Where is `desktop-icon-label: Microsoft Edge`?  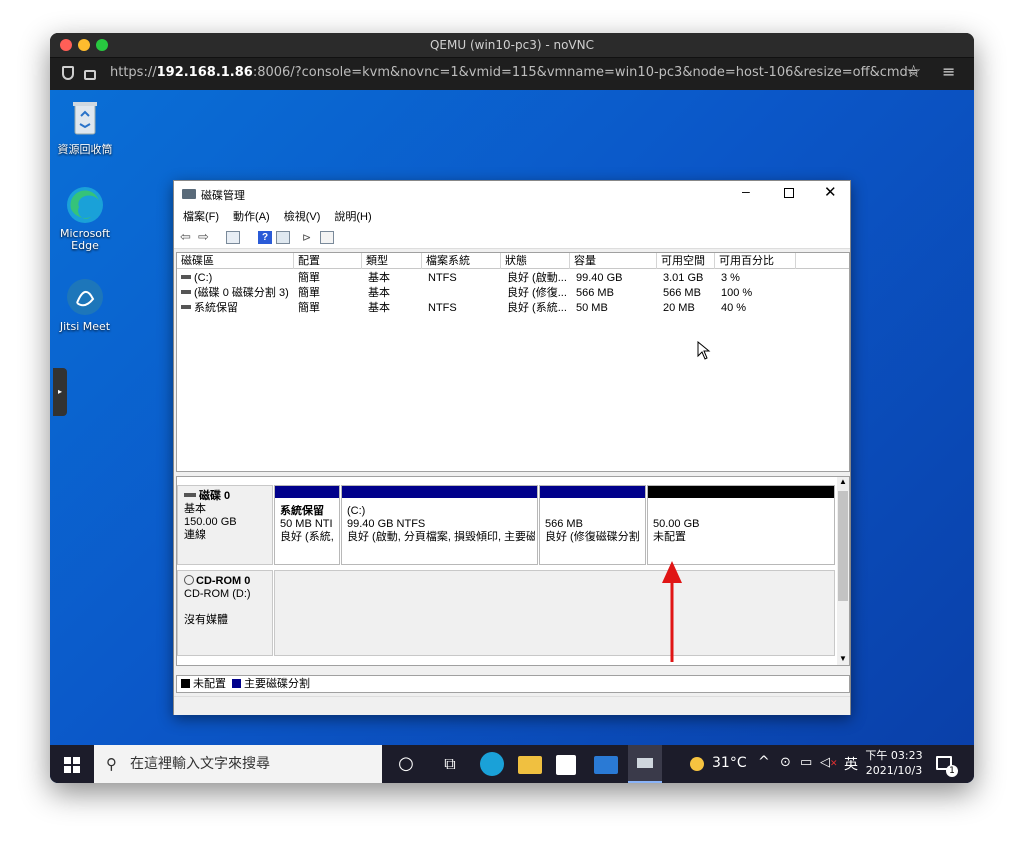 desktop-icon-label: Microsoft Edge is located at coordinates (85, 239).